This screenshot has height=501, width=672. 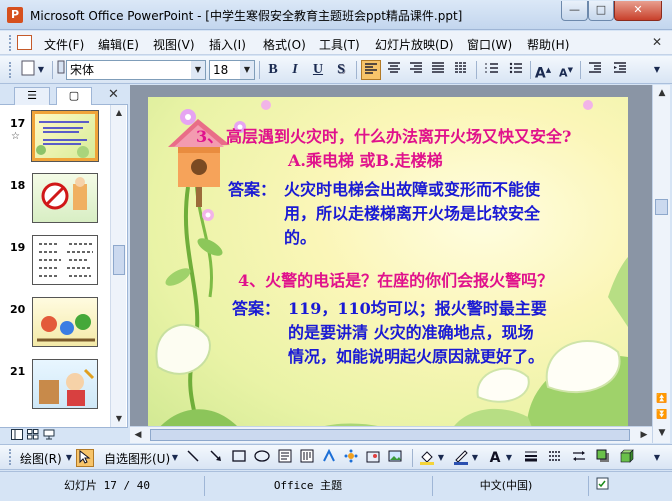 What do you see at coordinates (658, 42) in the screenshot?
I see `close-document-button: ✕` at bounding box center [658, 42].